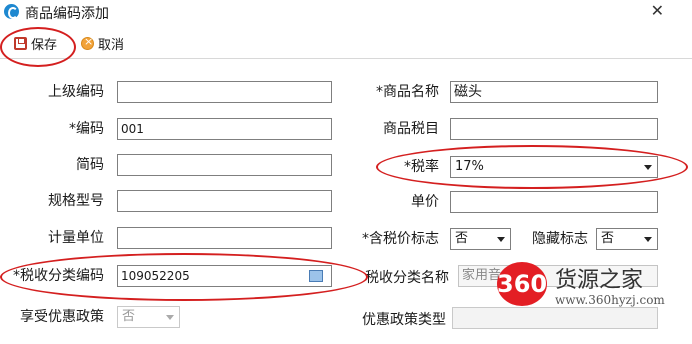 This screenshot has width=692, height=344. I want to click on cancel-button: 取消, so click(103, 43).